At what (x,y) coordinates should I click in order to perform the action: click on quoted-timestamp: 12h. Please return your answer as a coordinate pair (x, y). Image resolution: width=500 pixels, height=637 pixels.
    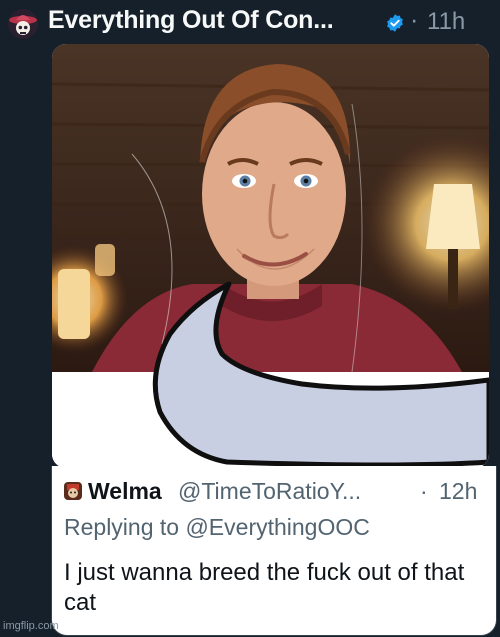
    Looking at the image, I should click on (458, 491).